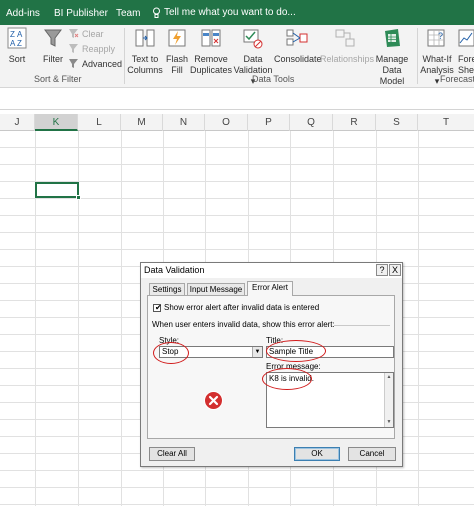 This screenshot has width=474, height=506. I want to click on forecast-group-label: Forecast, so click(457, 79).